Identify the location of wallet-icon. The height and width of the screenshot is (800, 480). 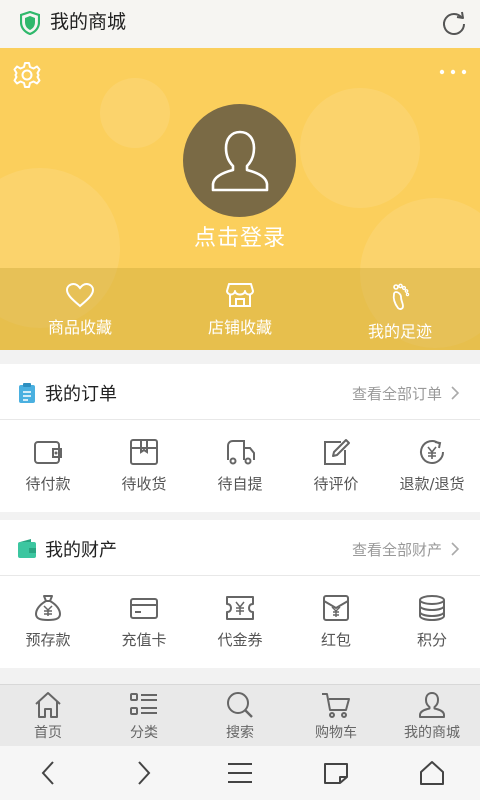
(48, 452).